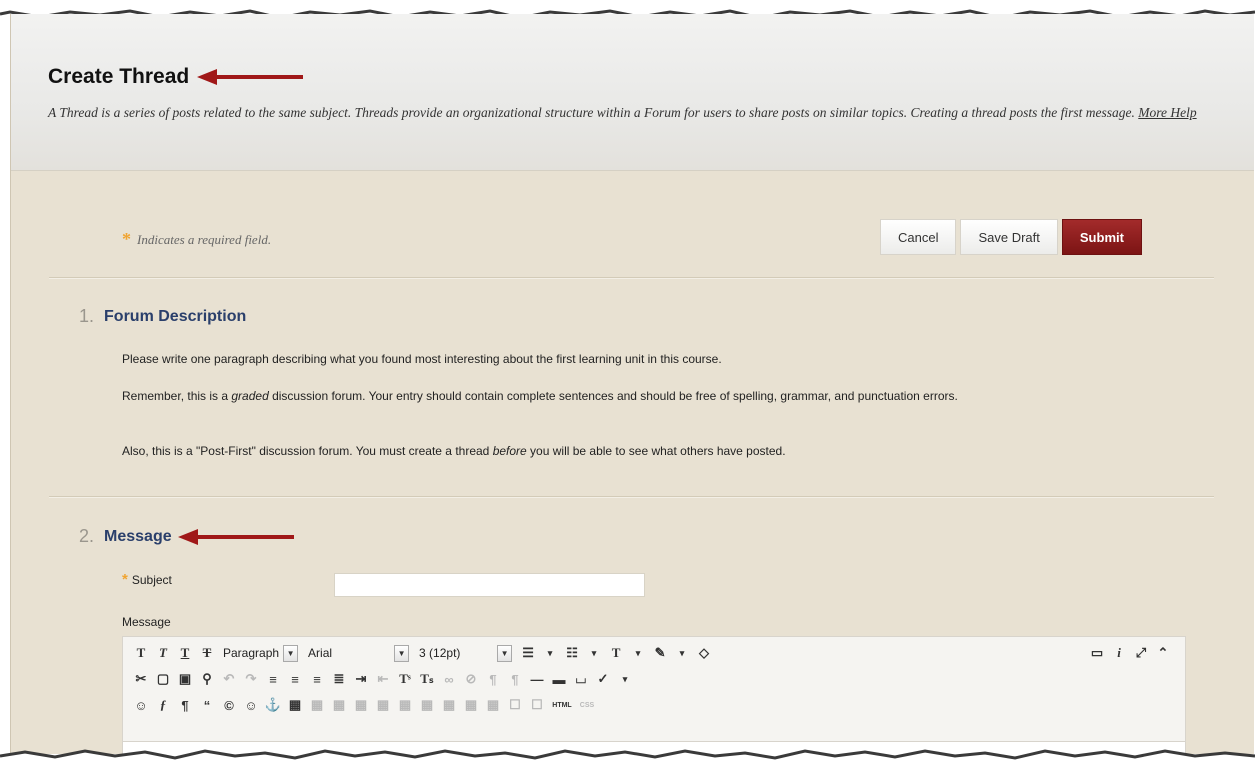  Describe the element at coordinates (273, 705) in the screenshot. I see `anchor-icon: ⚓` at that location.